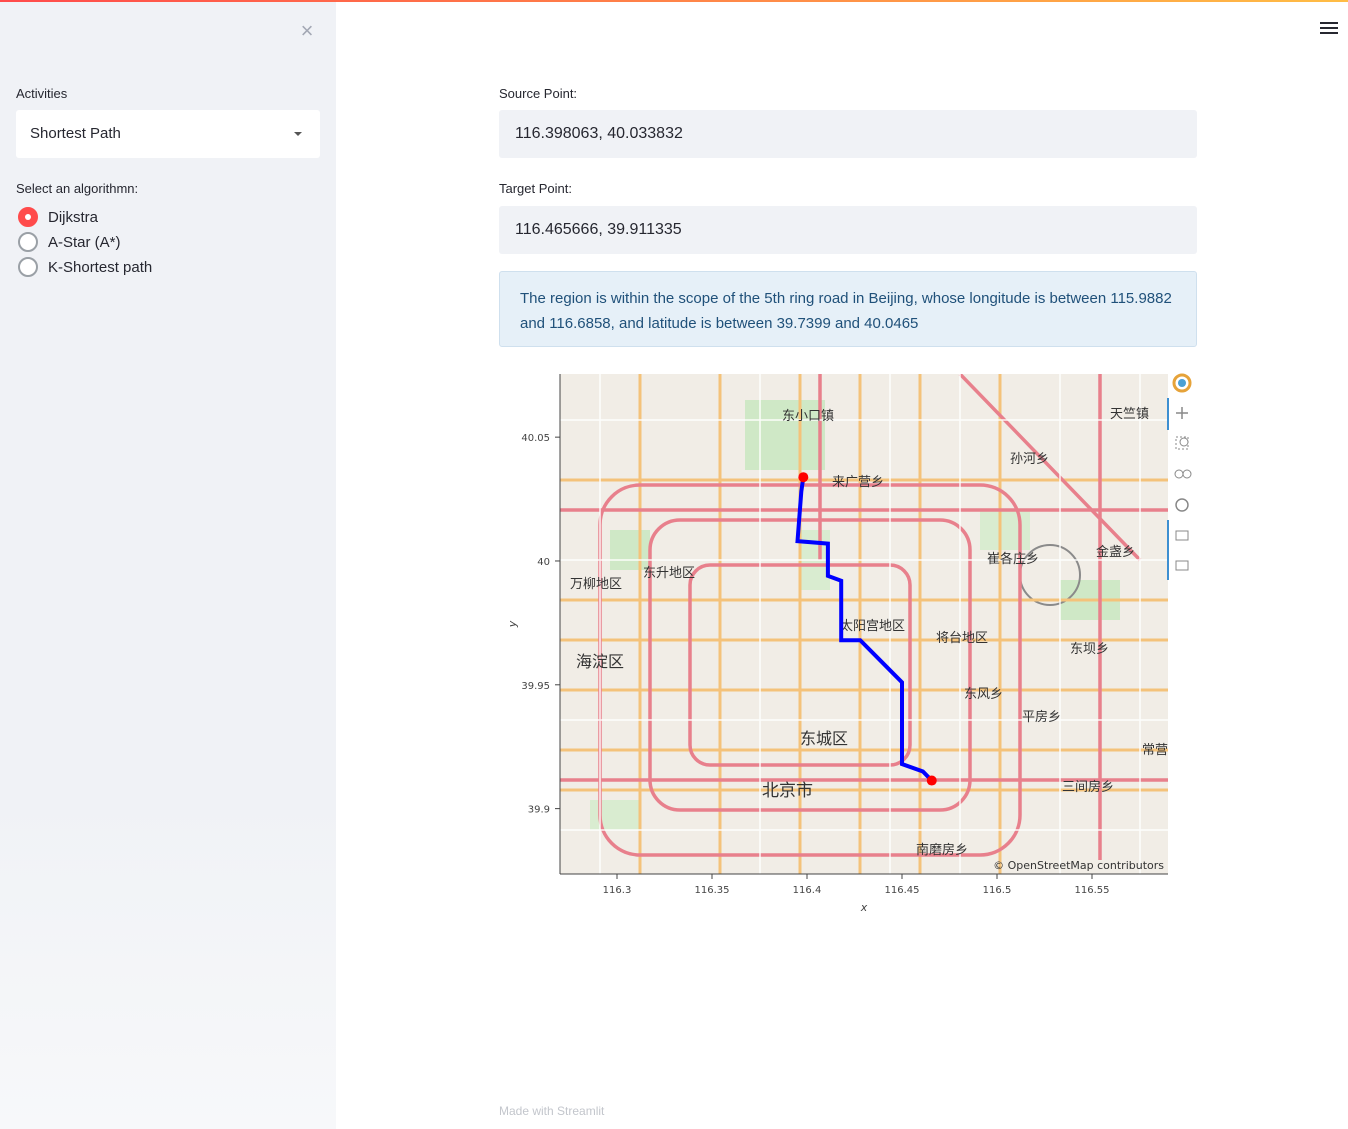  I want to click on place-label: 平房乡, so click(1041, 717).